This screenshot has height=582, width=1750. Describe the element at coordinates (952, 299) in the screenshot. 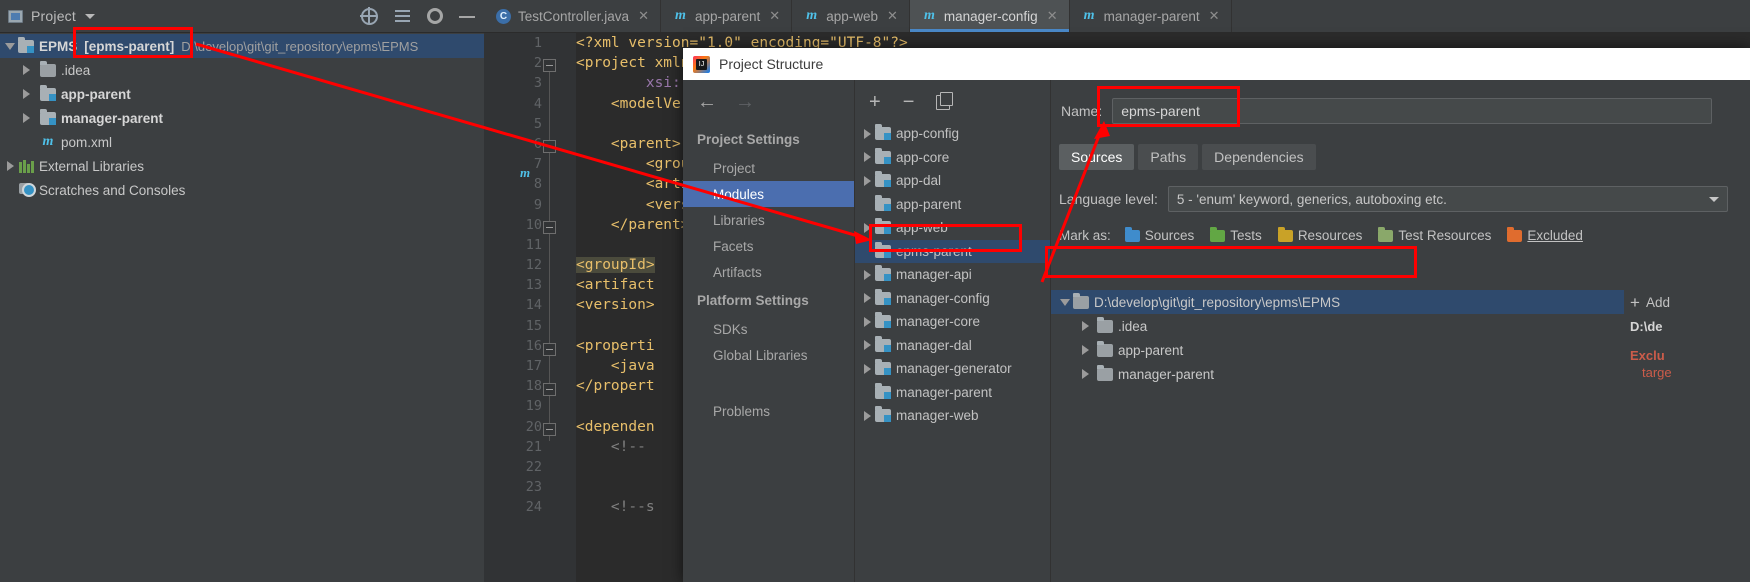

I see `module-row-manager-config: manager-config` at that location.